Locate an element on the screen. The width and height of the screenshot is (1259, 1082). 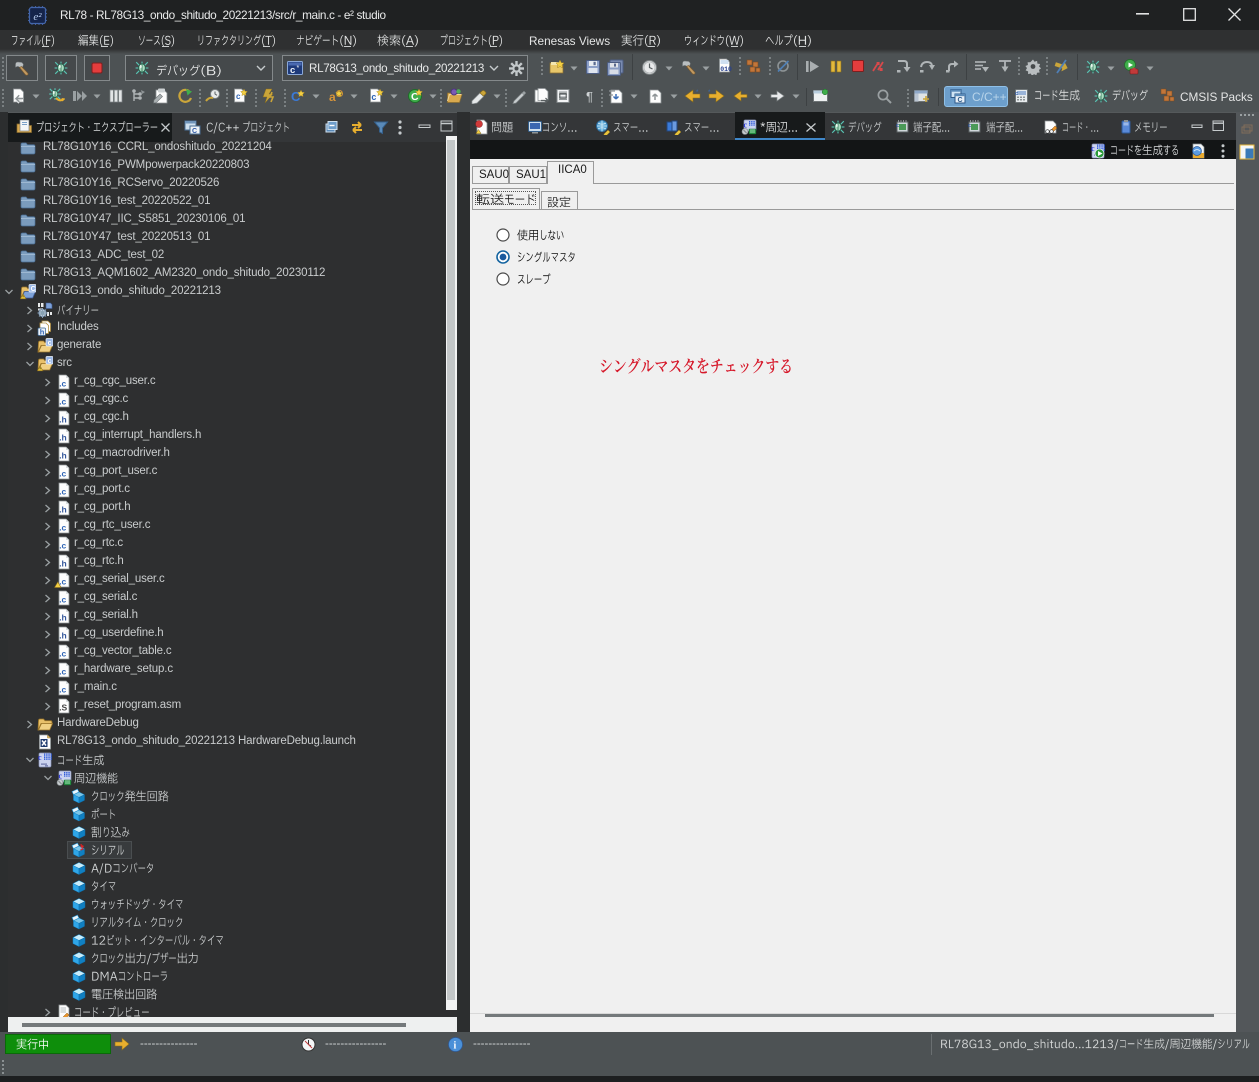
svg-text: h is located at coordinates (42, 332).